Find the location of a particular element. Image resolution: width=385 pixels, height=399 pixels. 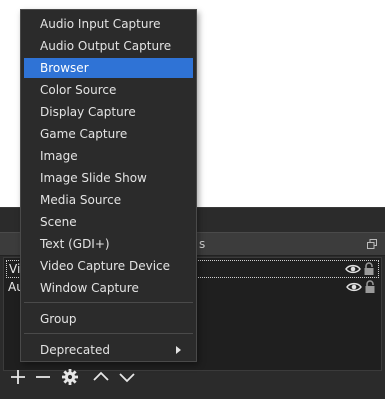

menu-item-media-source: Media Source is located at coordinates (108, 200).